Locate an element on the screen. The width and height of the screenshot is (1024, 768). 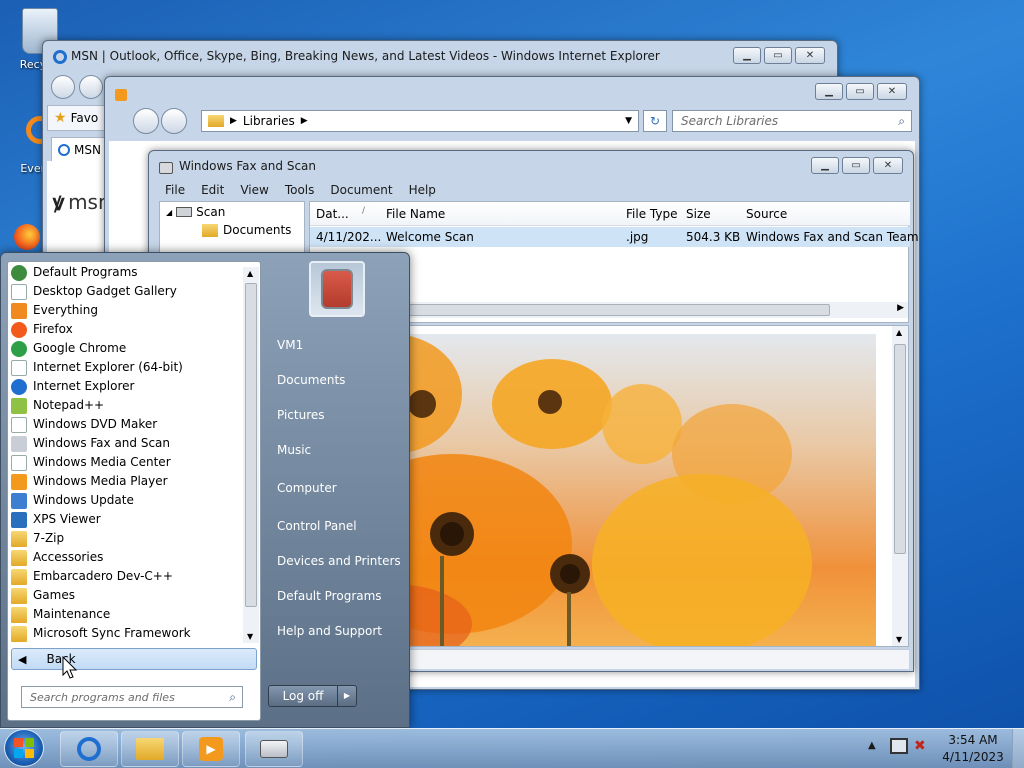
start-link-pictures: Pictures is located at coordinates (301, 415).